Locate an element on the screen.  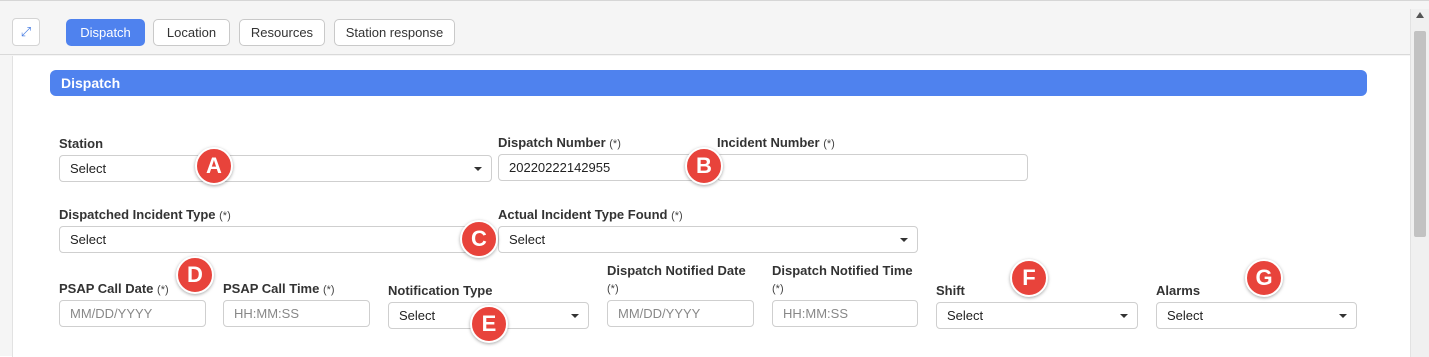
marker-g: G is located at coordinates (1264, 278).